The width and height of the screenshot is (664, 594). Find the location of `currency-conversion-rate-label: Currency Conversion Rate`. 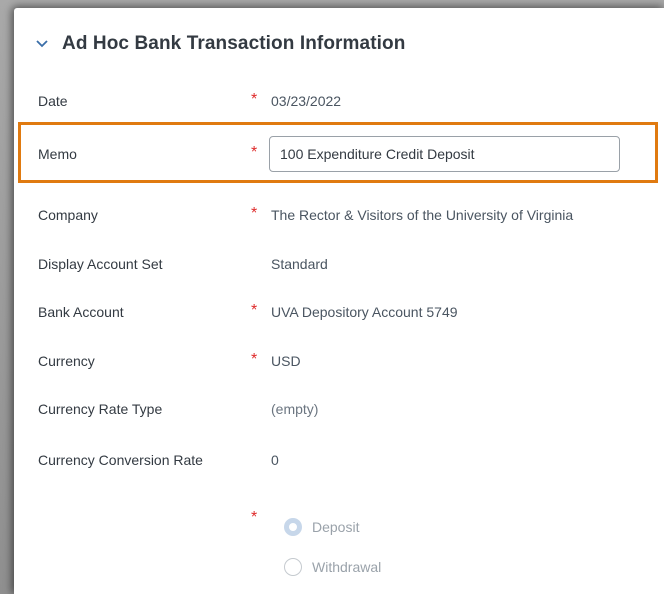

currency-conversion-rate-label: Currency Conversion Rate is located at coordinates (120, 460).